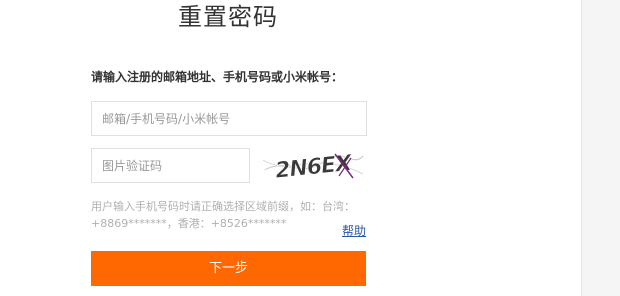 This screenshot has height=296, width=620. I want to click on side-panel, so click(601, 148).